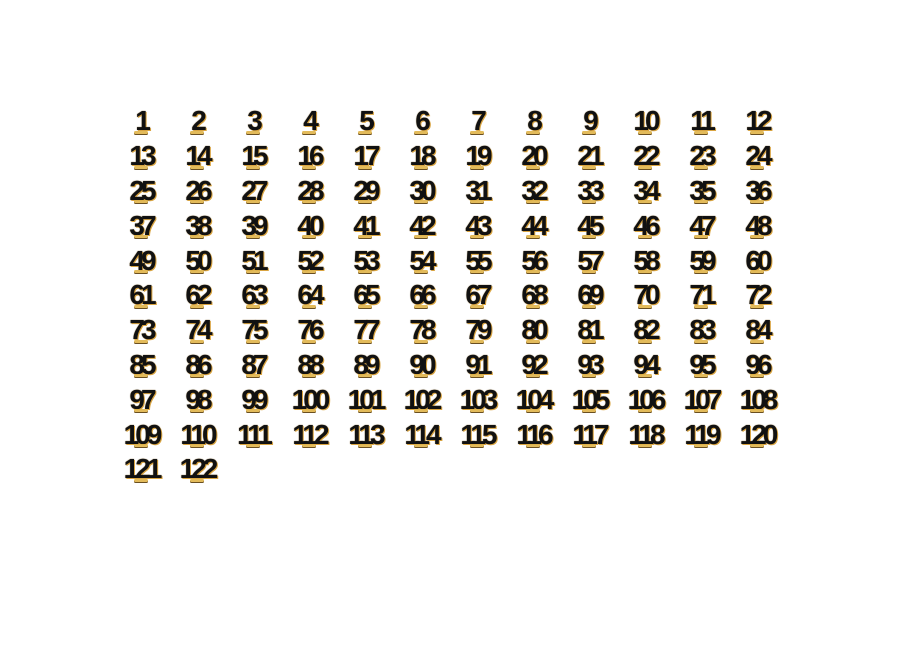  What do you see at coordinates (701, 295) in the screenshot?
I see `number-cell: 71` at bounding box center [701, 295].